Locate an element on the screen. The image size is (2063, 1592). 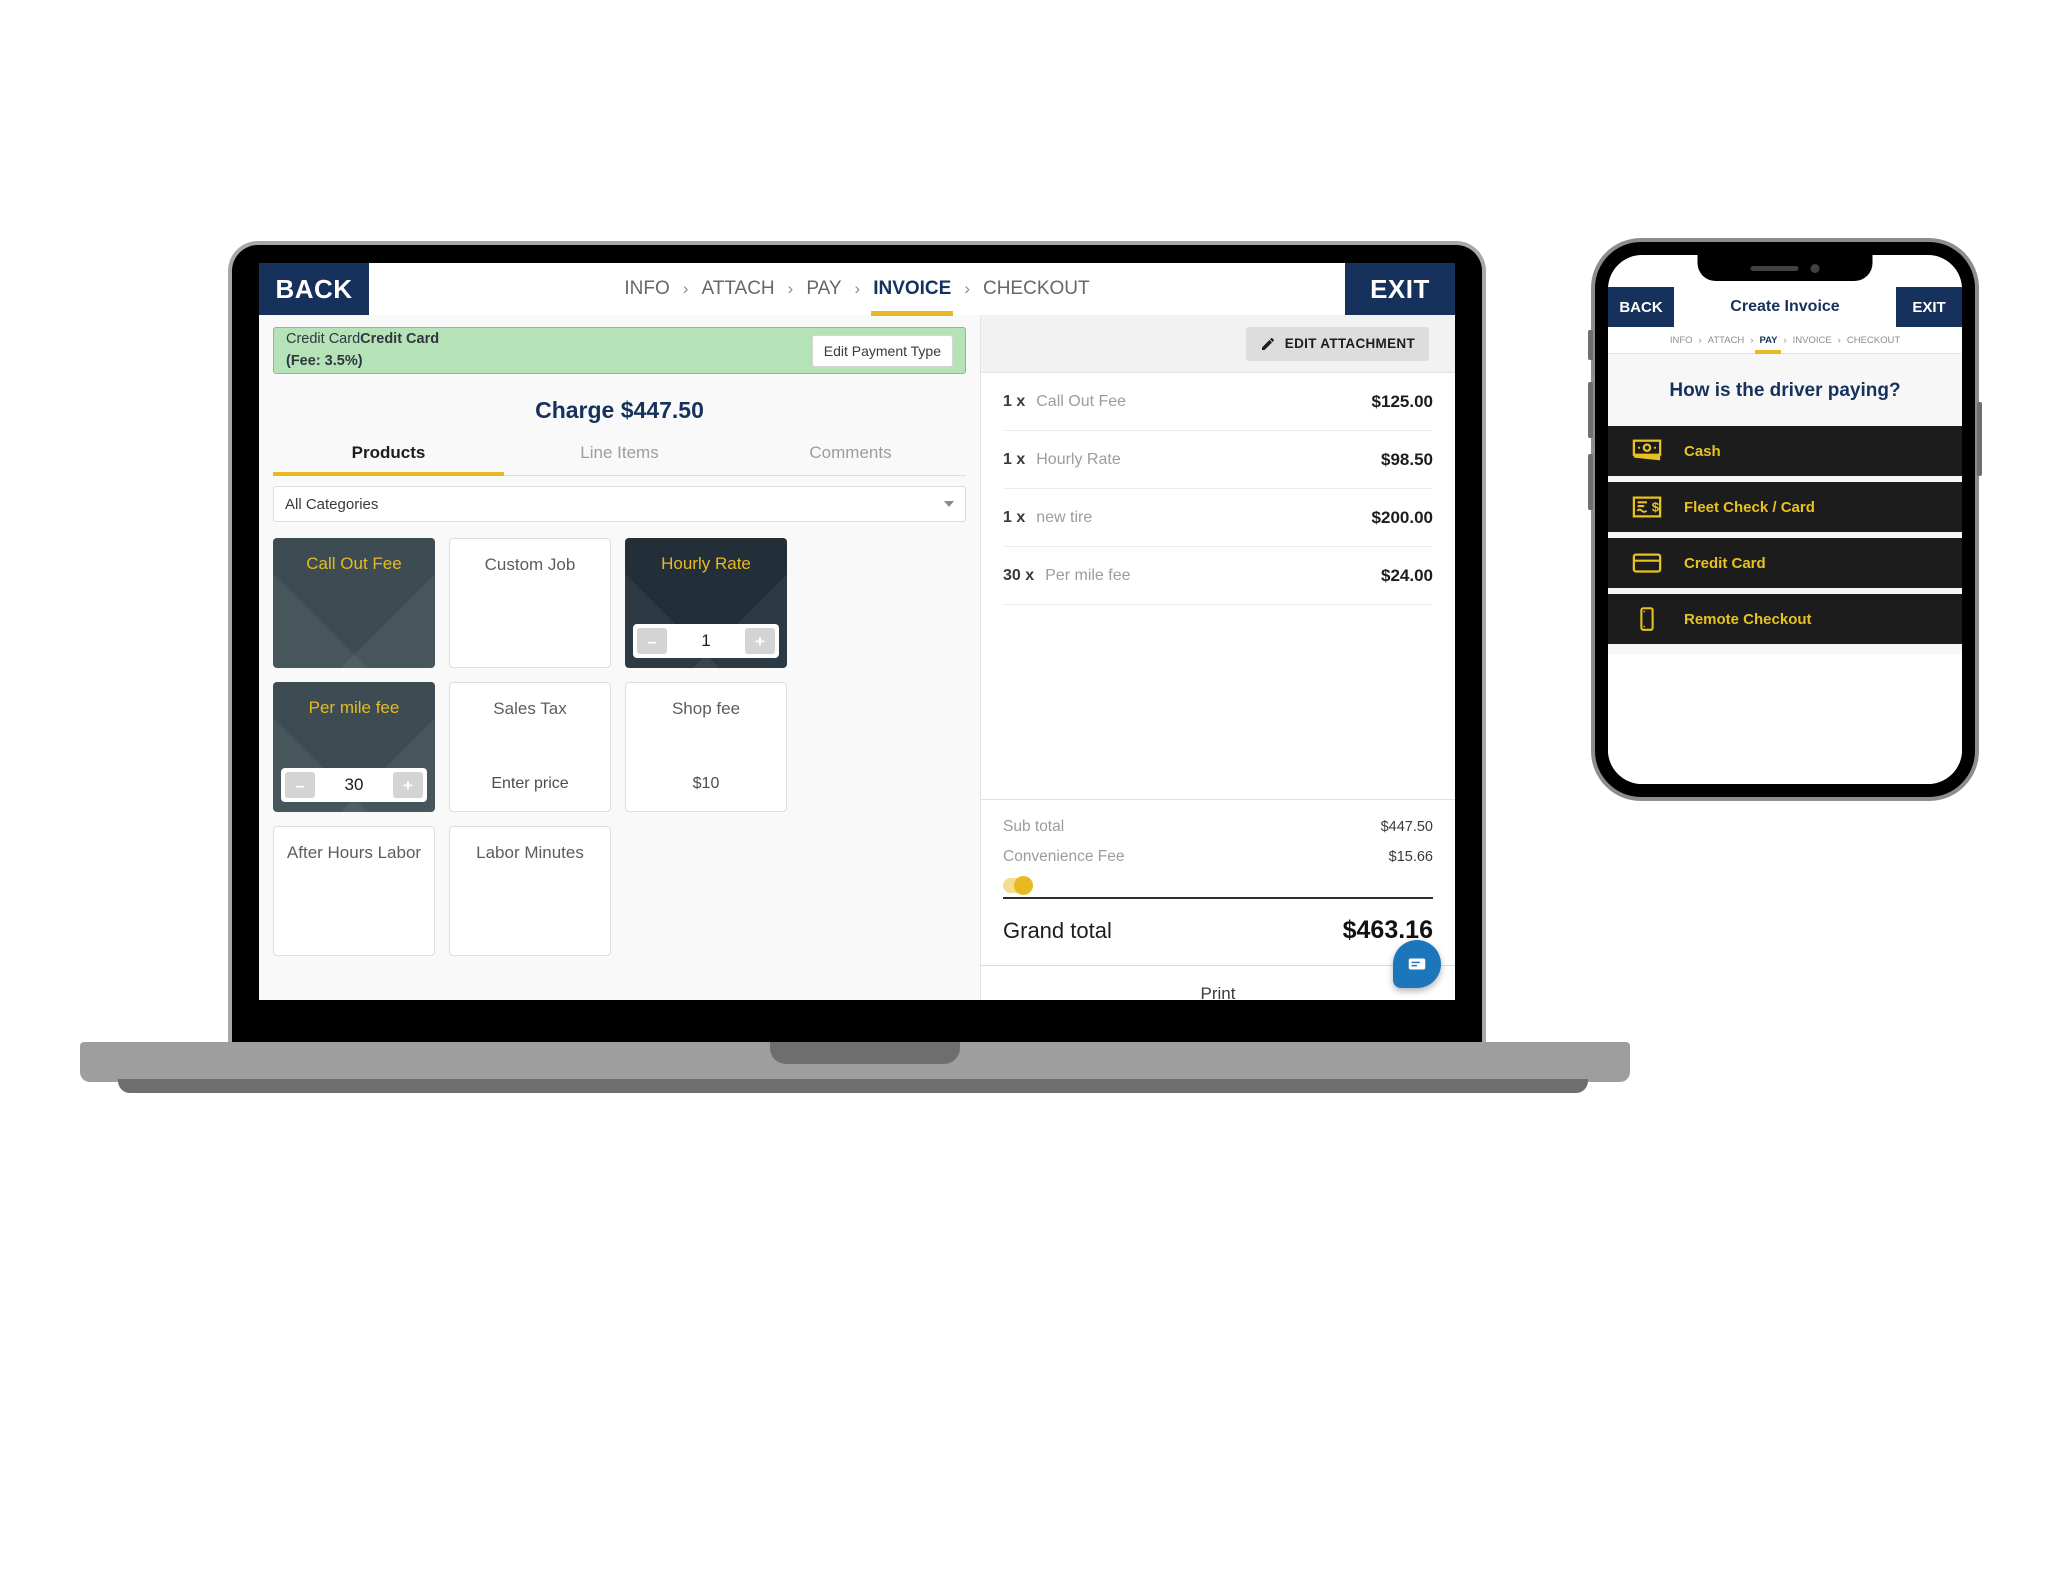
front-camera-icon is located at coordinates (1815, 268).